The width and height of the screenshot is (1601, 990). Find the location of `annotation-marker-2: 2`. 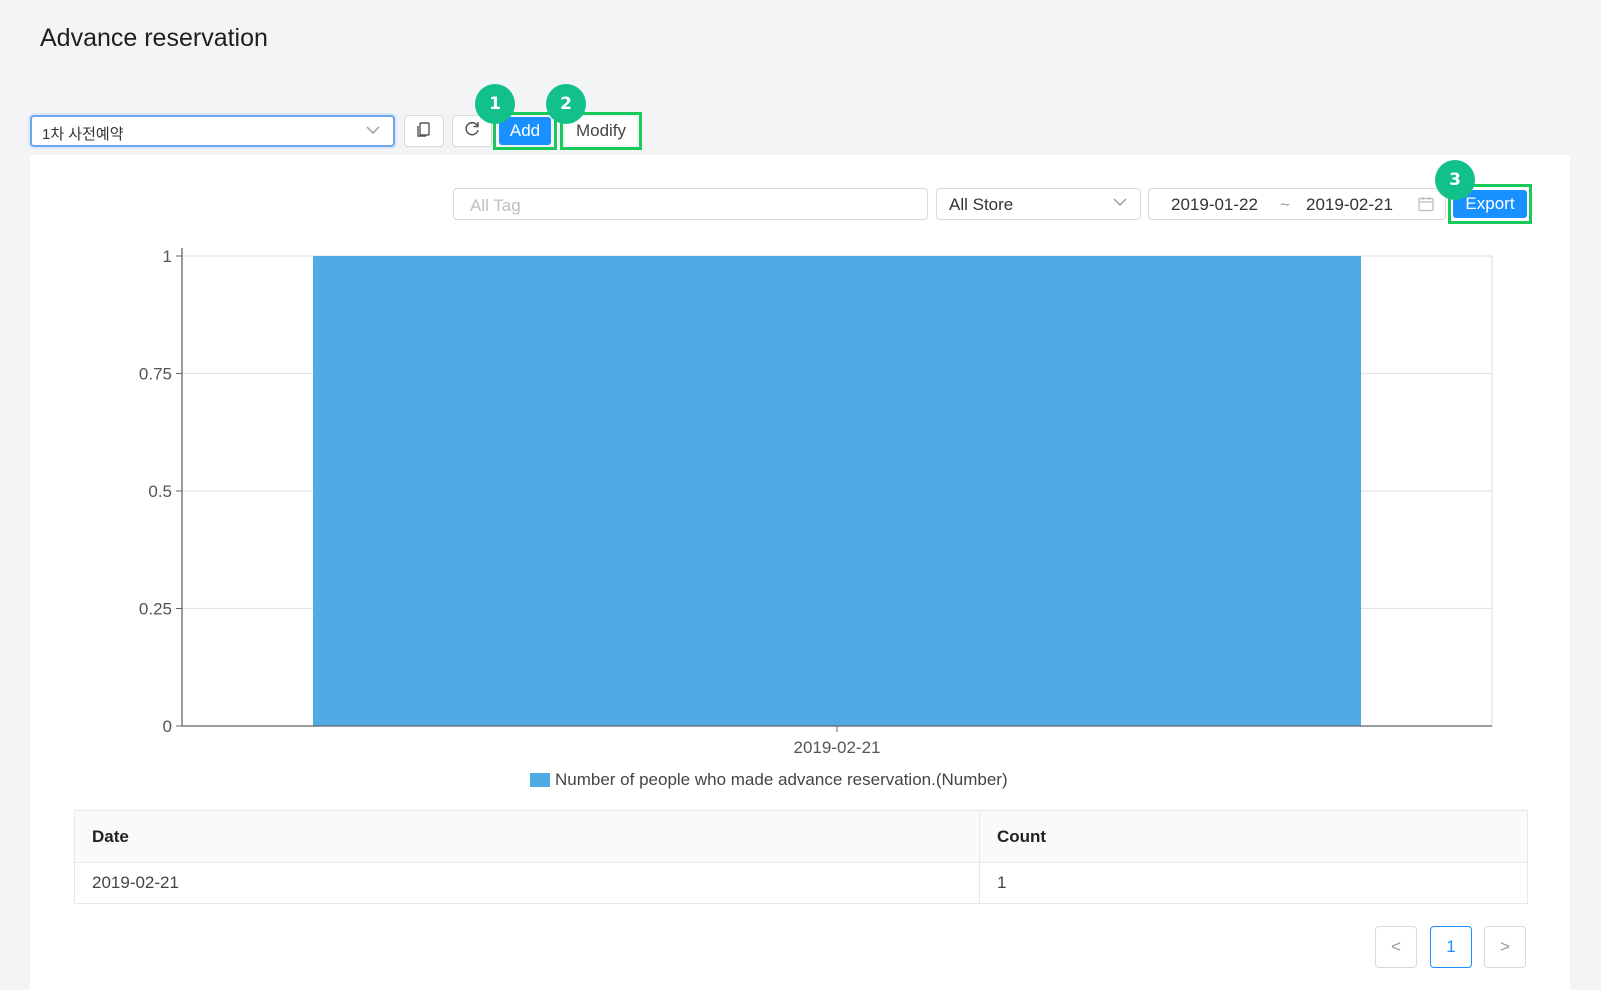

annotation-marker-2: 2 is located at coordinates (566, 104).